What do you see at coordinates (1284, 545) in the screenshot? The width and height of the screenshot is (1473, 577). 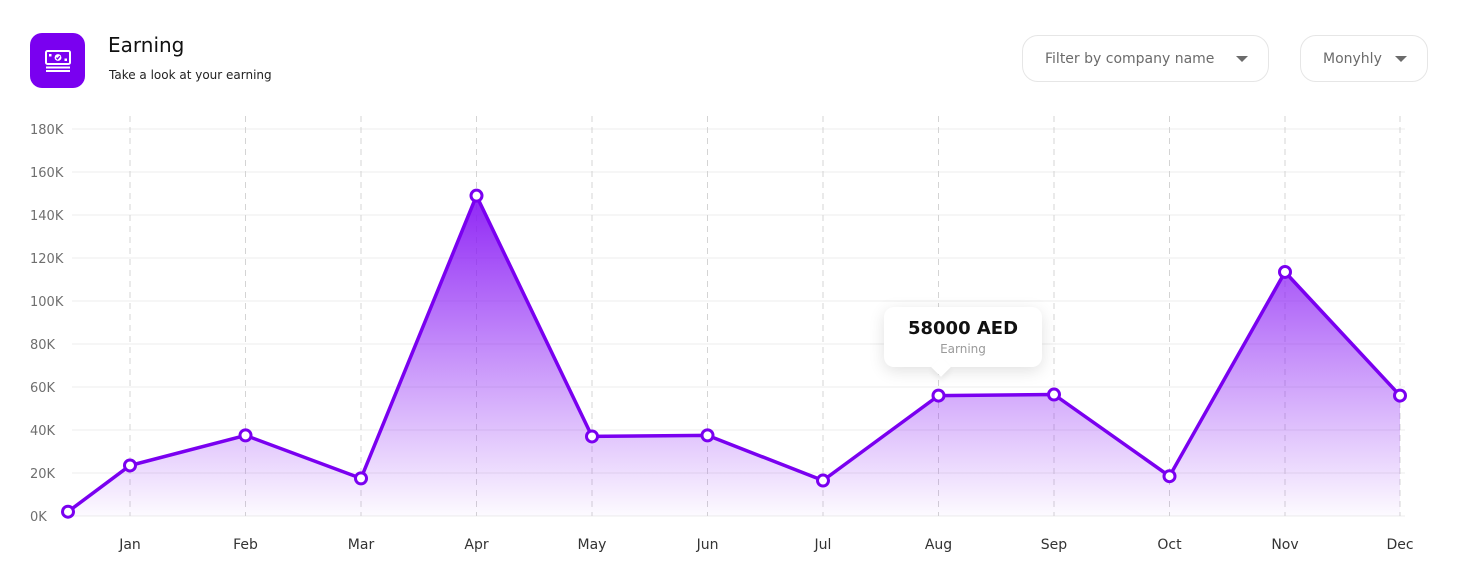 I see `x-tick-label: Nov` at bounding box center [1284, 545].